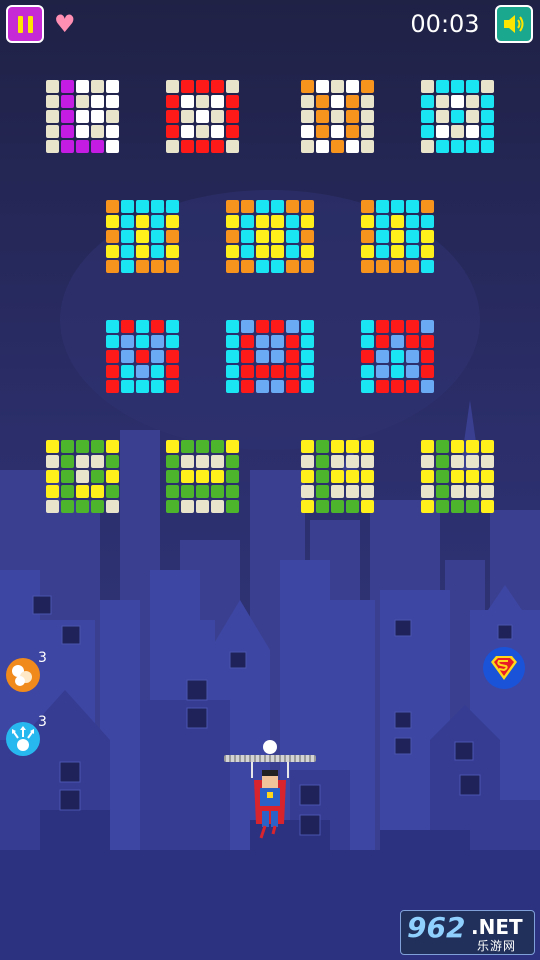 Image resolution: width=540 pixels, height=960 pixels. Describe the element at coordinates (25, 24) in the screenshot. I see `pause-button` at that location.